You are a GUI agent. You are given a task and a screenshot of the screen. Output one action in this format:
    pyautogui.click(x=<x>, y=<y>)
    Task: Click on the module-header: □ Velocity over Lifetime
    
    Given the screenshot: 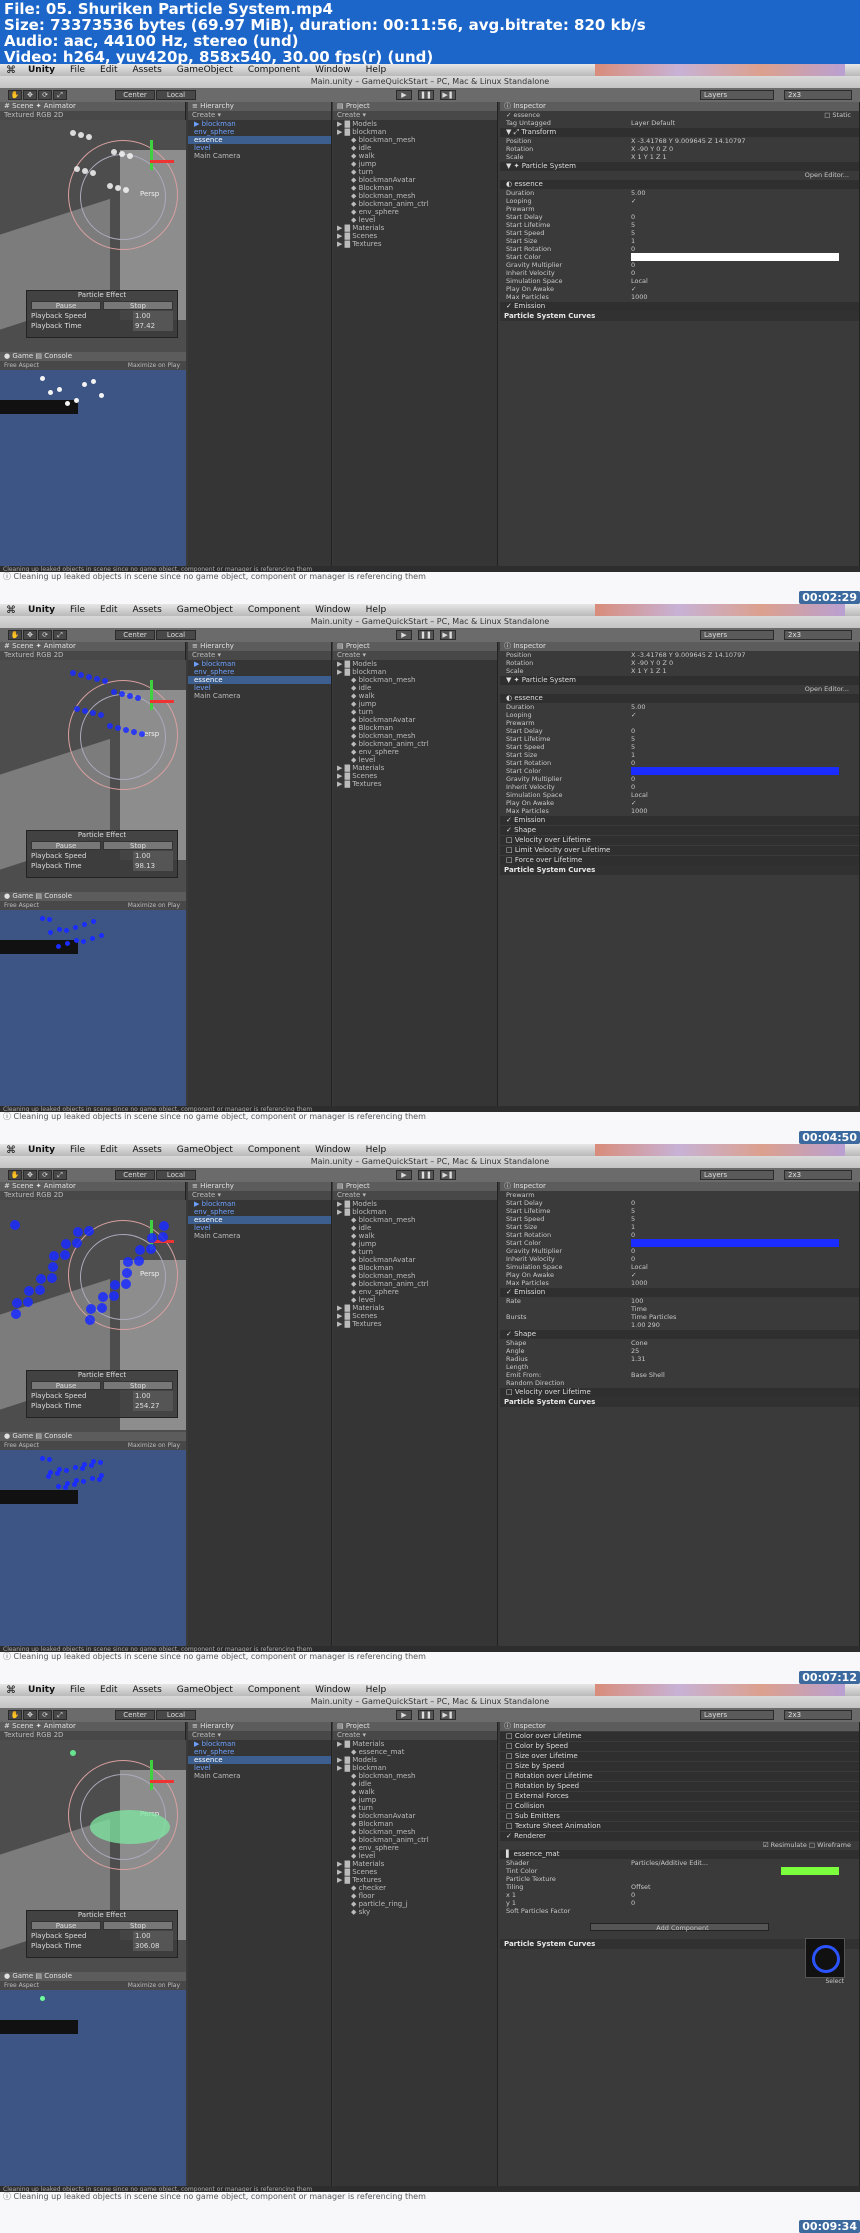 What is the action you would take?
    pyautogui.click(x=679, y=840)
    